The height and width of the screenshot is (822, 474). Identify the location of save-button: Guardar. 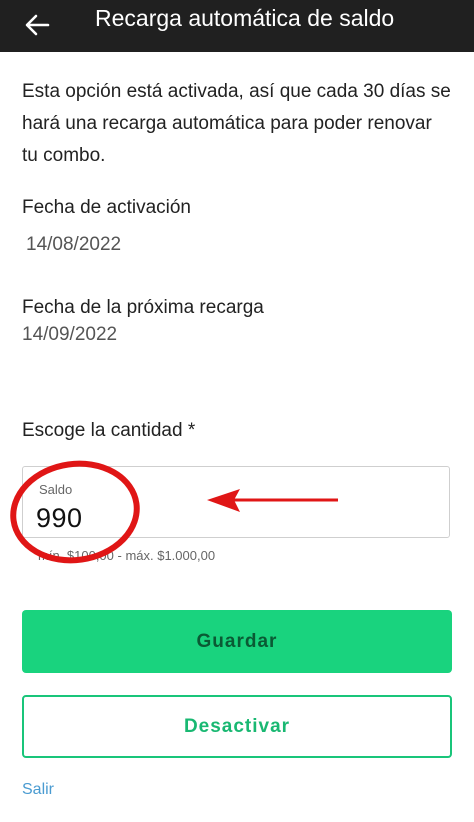
(237, 641).